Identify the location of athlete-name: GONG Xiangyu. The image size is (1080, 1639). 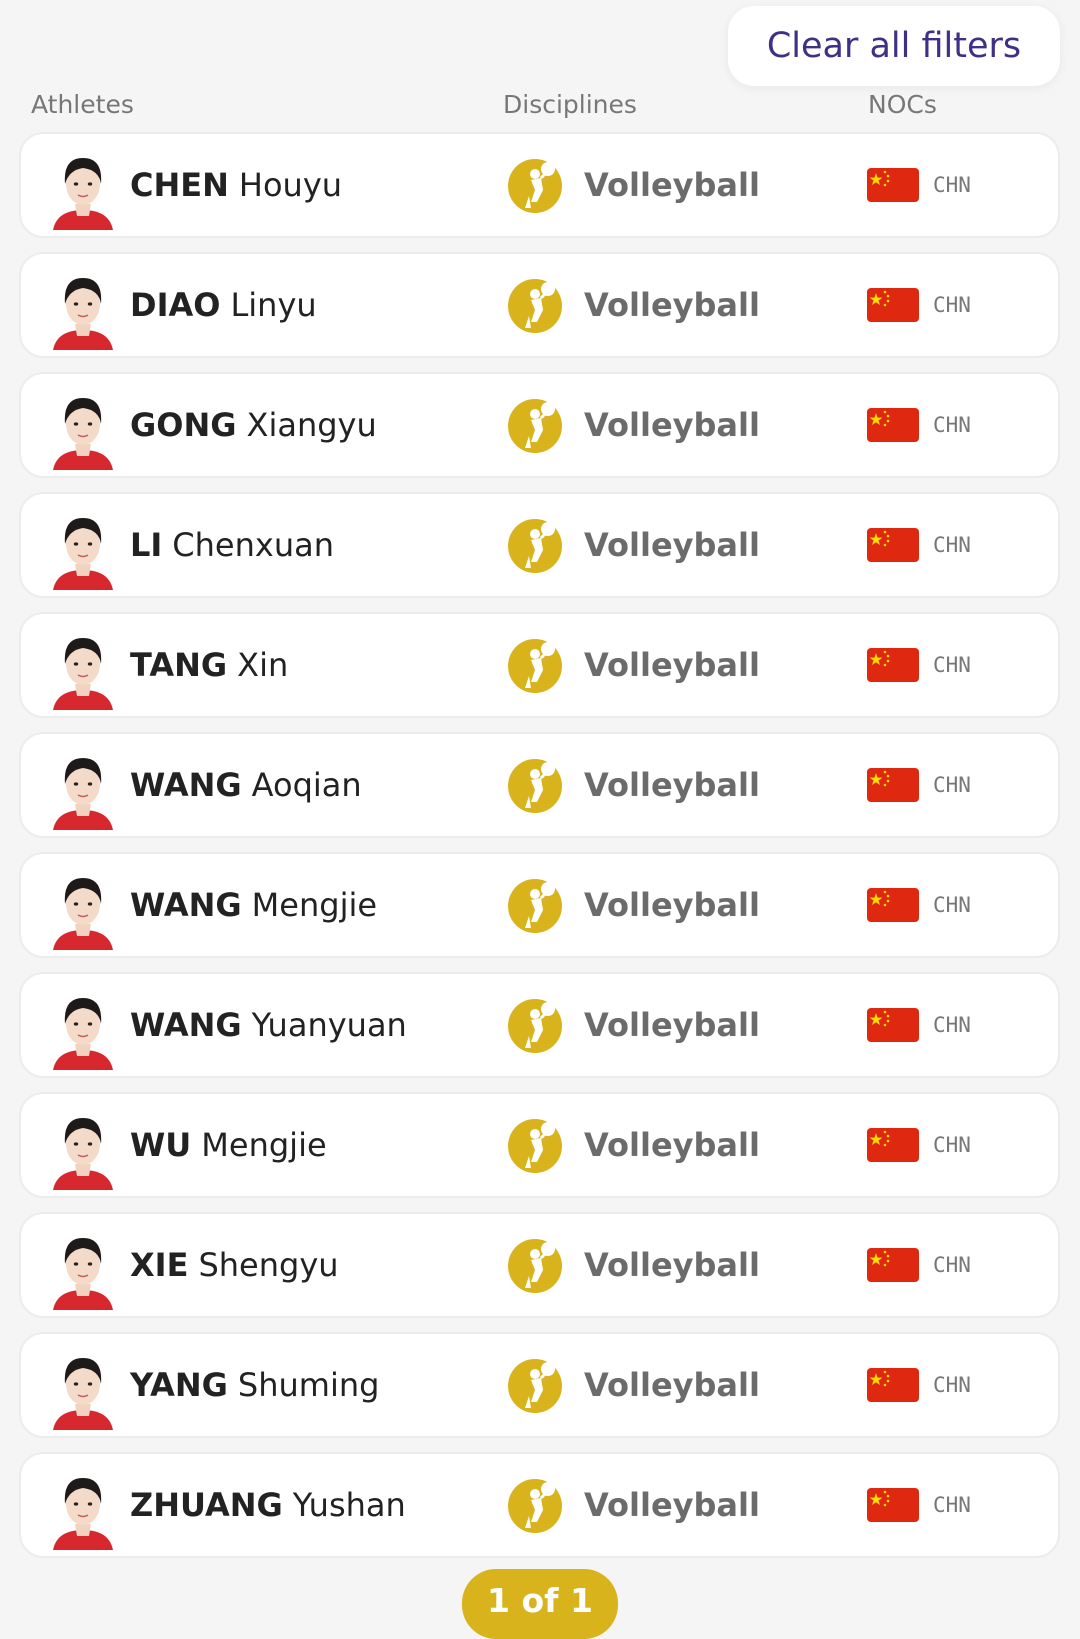
(253, 425).